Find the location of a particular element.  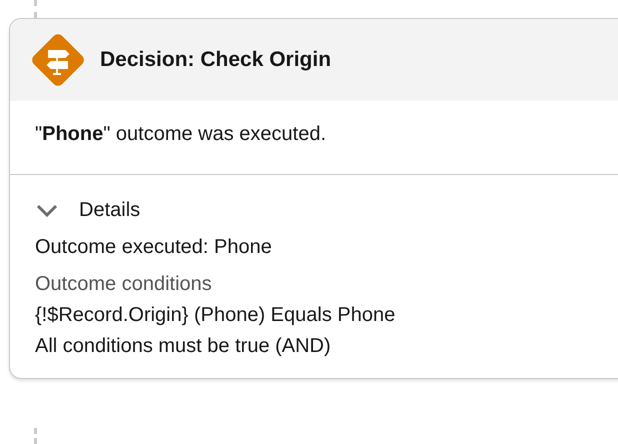

condition-logic: All conditions must be true (AND) is located at coordinates (183, 346).